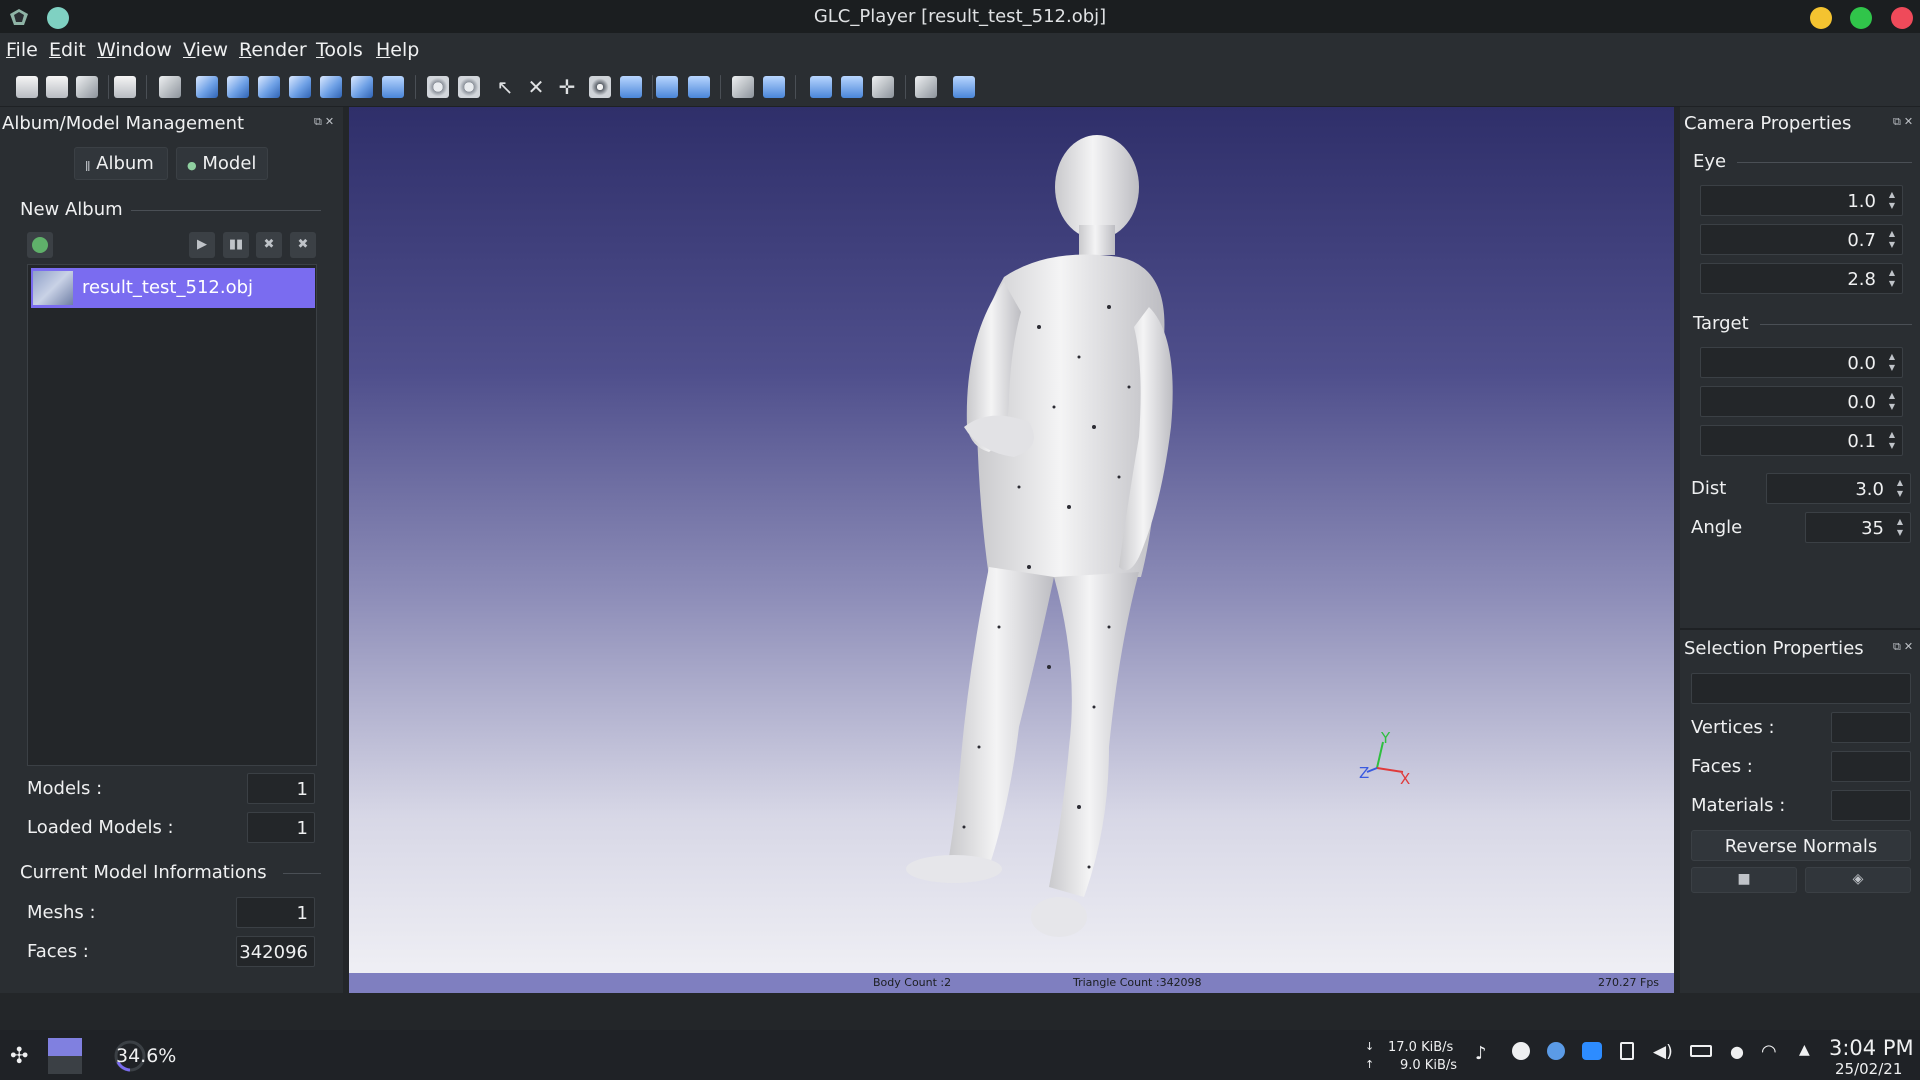 The height and width of the screenshot is (1080, 1920). What do you see at coordinates (1592, 1051) in the screenshot?
I see `zoom-icon` at bounding box center [1592, 1051].